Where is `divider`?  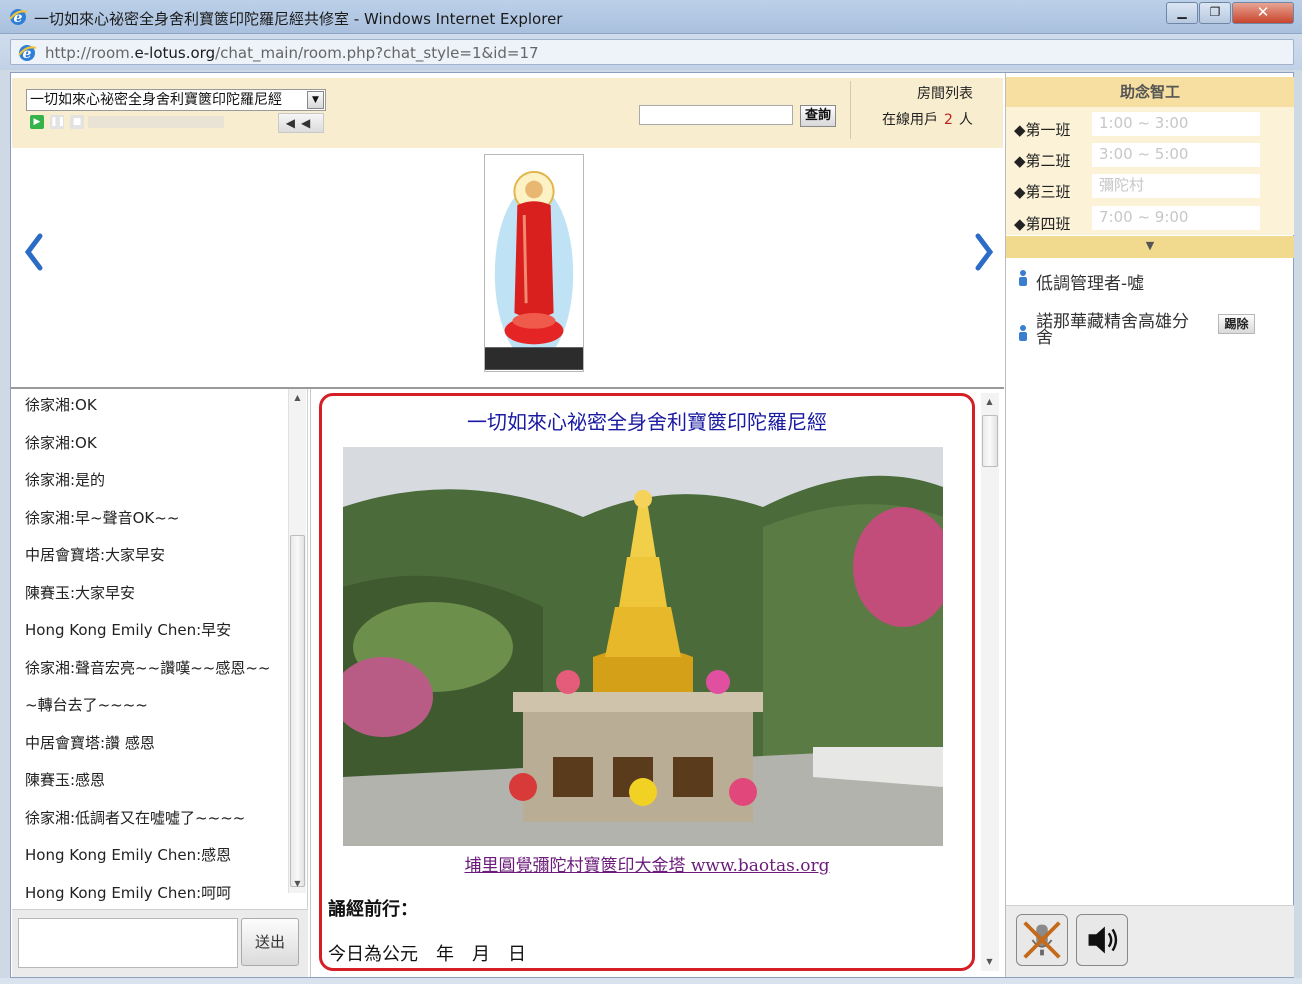
divider is located at coordinates (850, 110).